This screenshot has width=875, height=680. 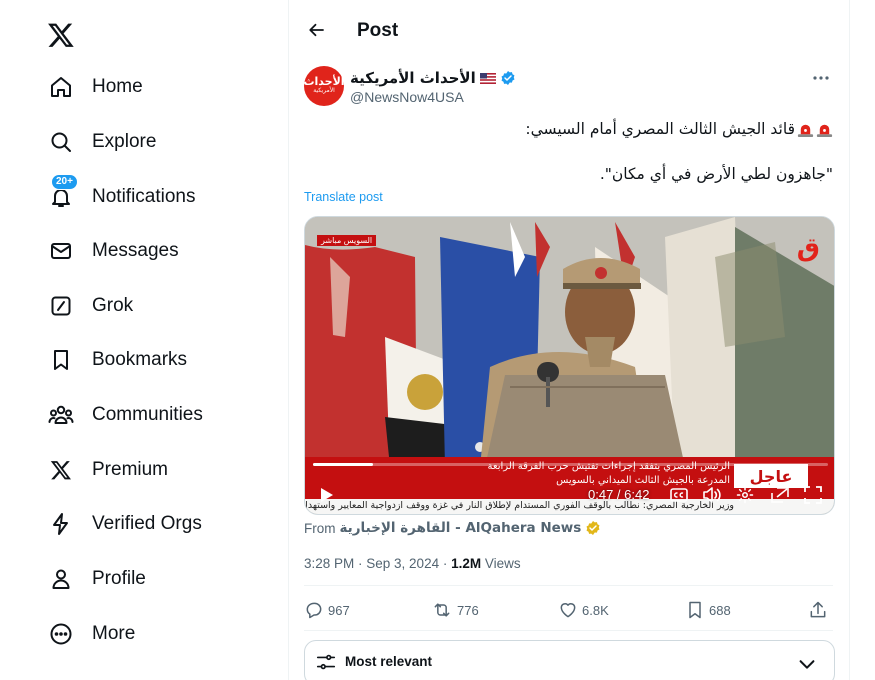 I want to click on repost-count: 776, so click(x=468, y=610).